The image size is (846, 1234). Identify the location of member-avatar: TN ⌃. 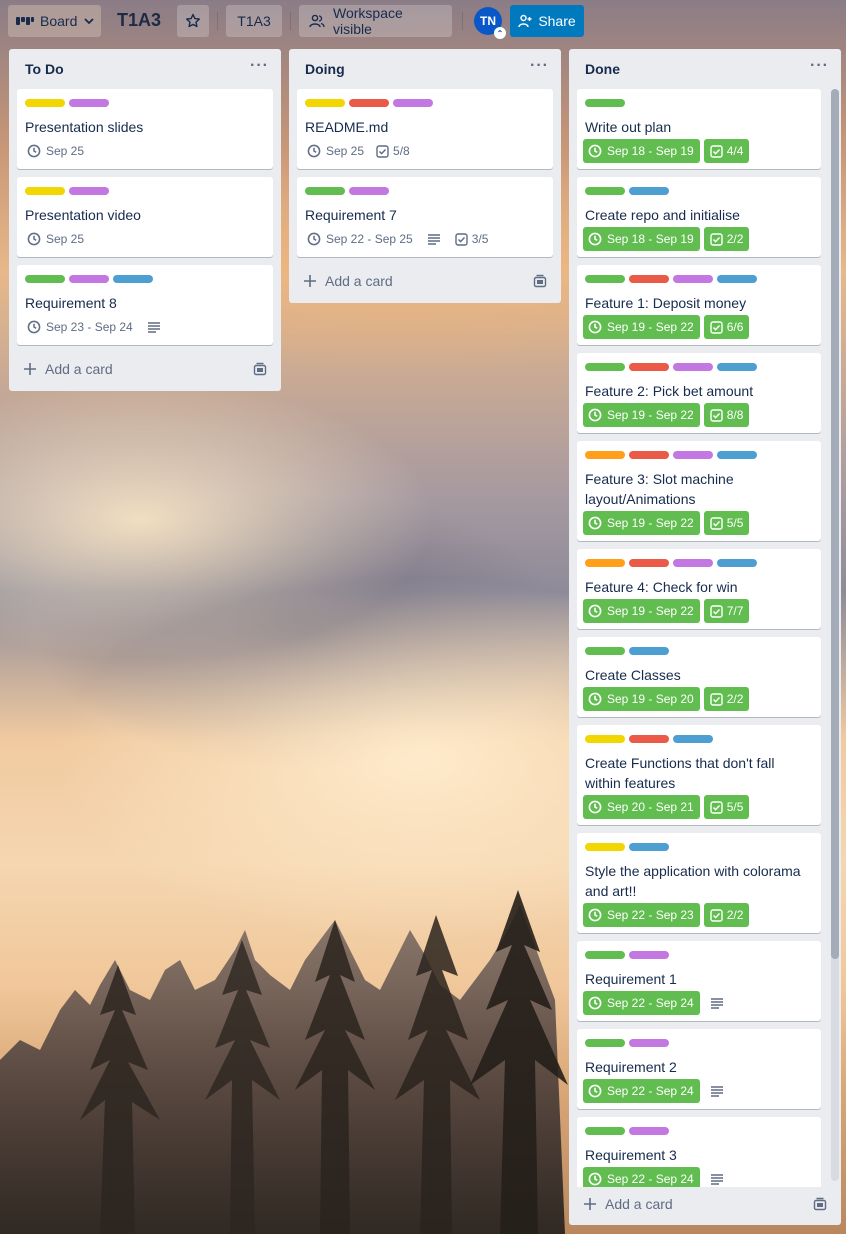
(490, 23).